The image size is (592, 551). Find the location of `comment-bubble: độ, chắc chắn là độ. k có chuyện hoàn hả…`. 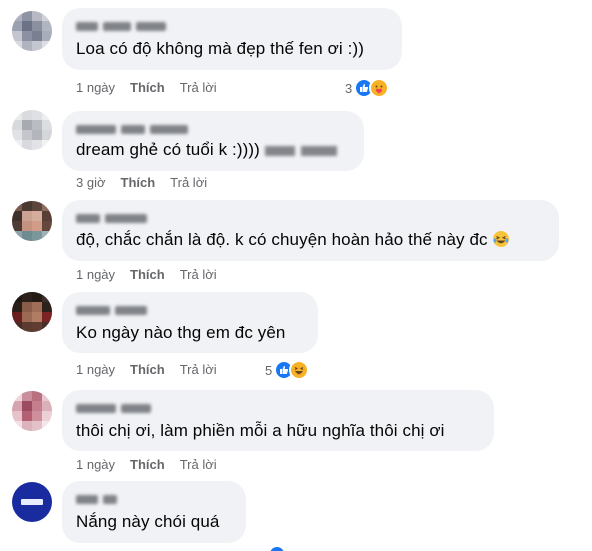

comment-bubble: độ, chắc chắn là độ. k có chuyện hoàn hả… is located at coordinates (310, 230).